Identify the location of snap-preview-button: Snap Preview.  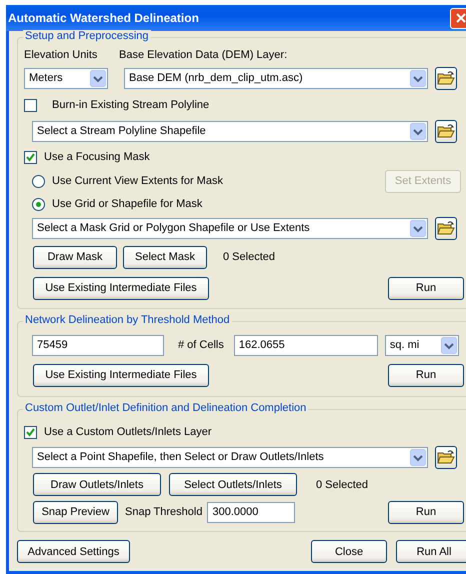
(75, 512).